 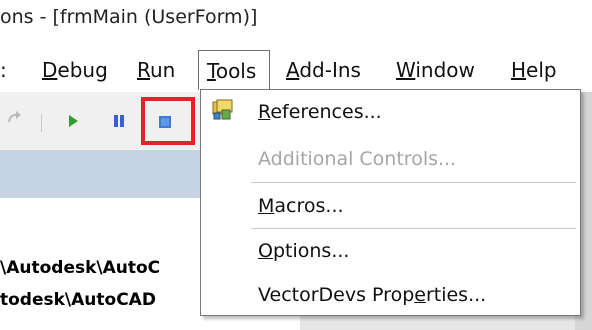 I want to click on project-panel-header, so click(x=100, y=174).